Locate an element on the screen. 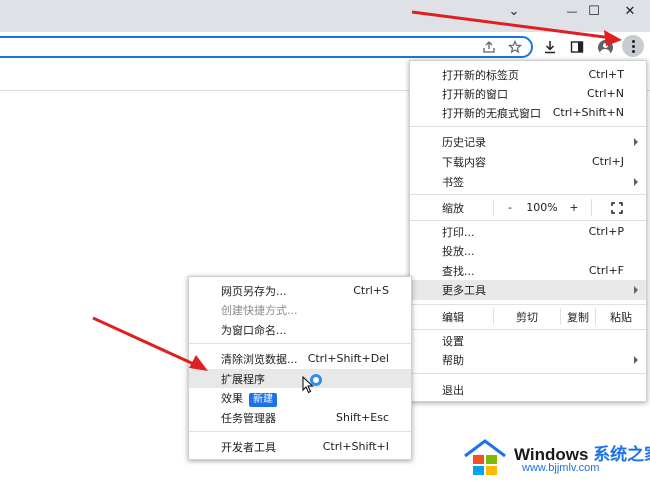 This screenshot has height=485, width=650. watermark-url: www.bjjmlv.com is located at coordinates (561, 468).